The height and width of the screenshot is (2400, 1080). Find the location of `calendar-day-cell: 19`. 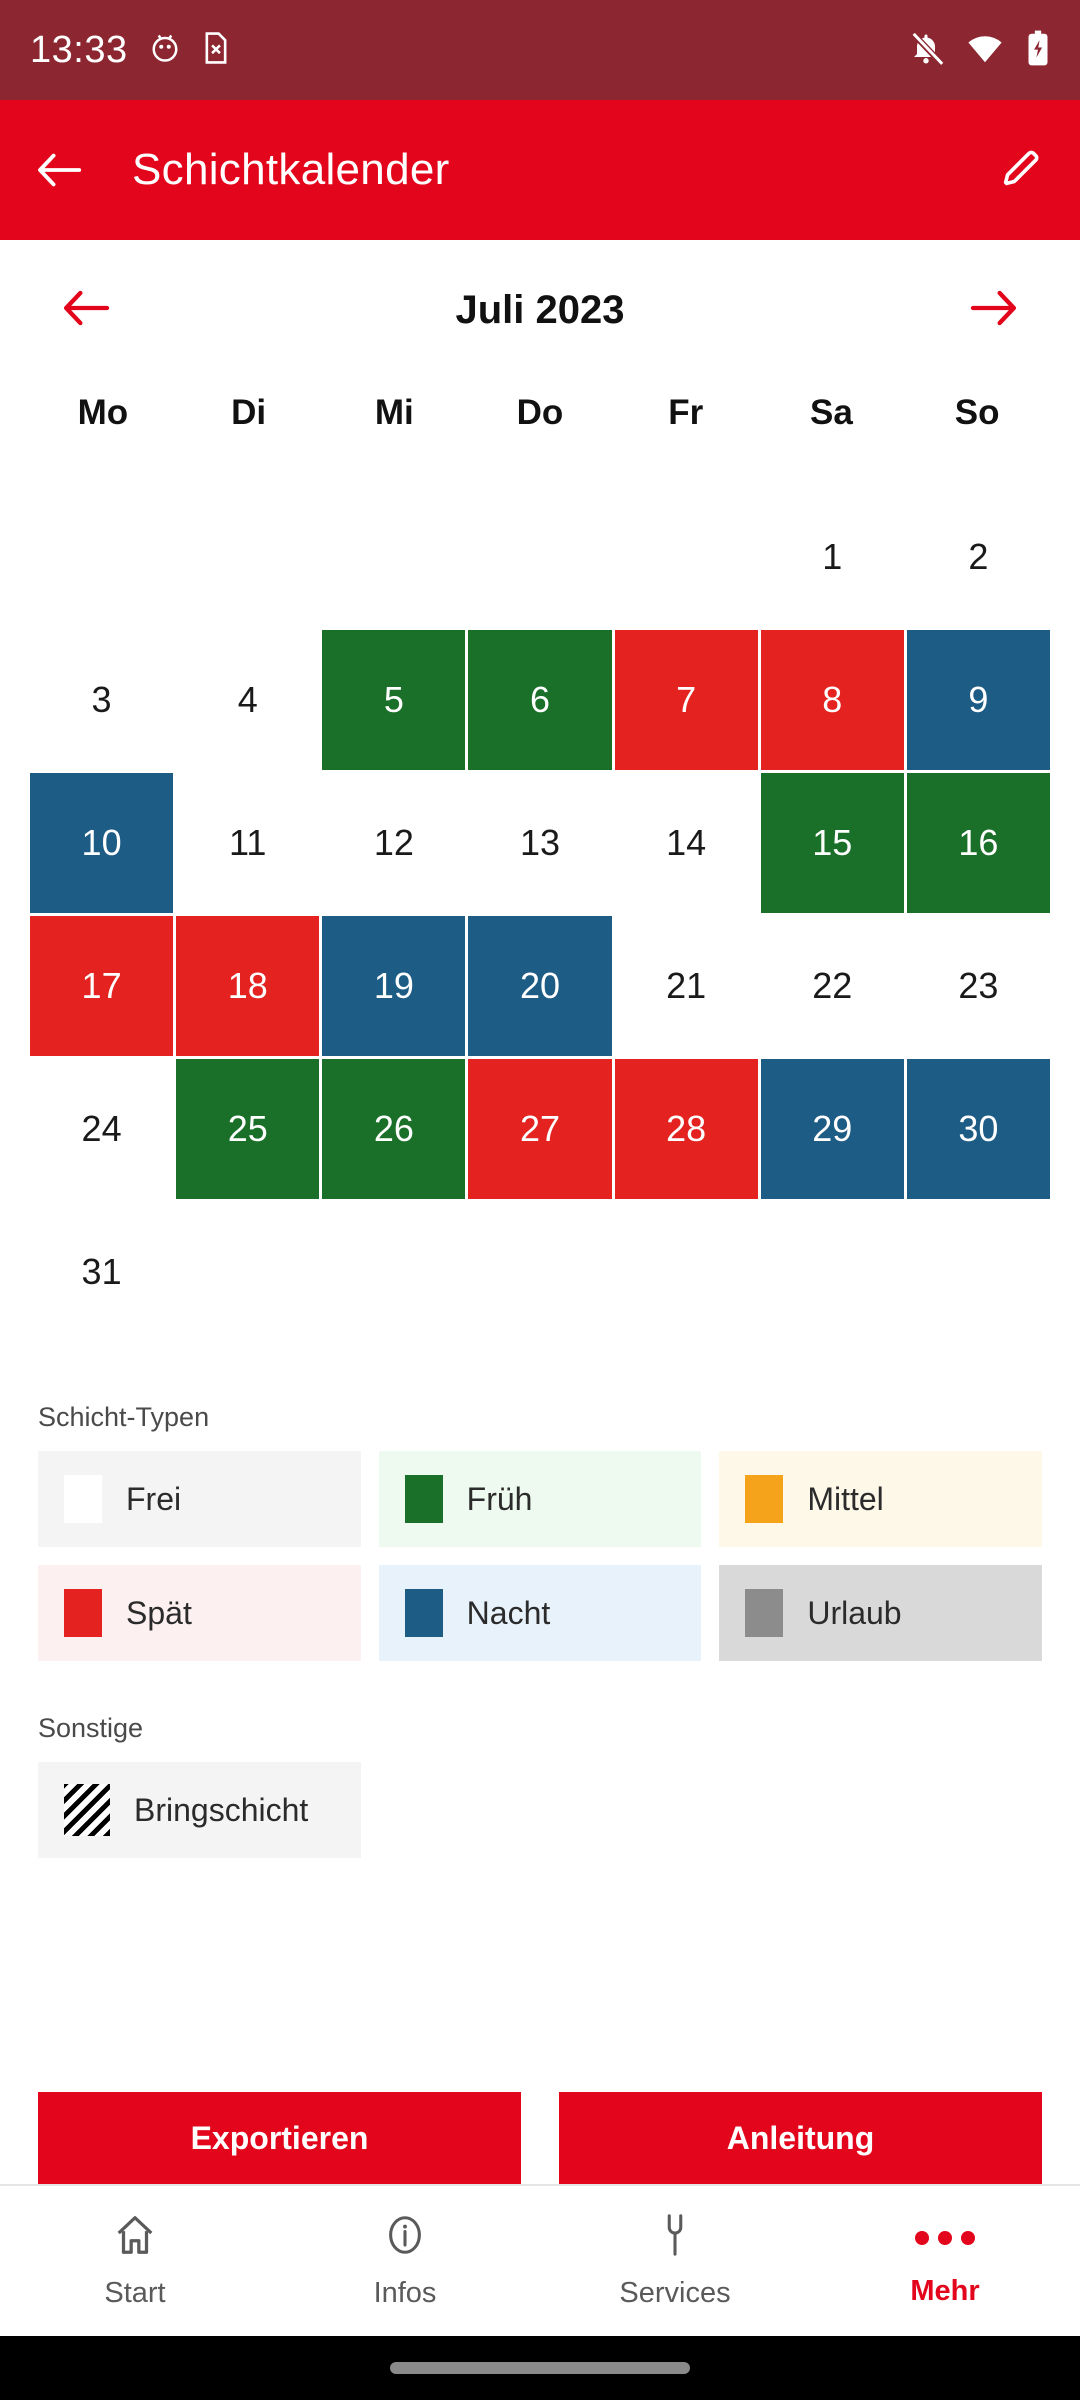

calendar-day-cell: 19 is located at coordinates (394, 986).